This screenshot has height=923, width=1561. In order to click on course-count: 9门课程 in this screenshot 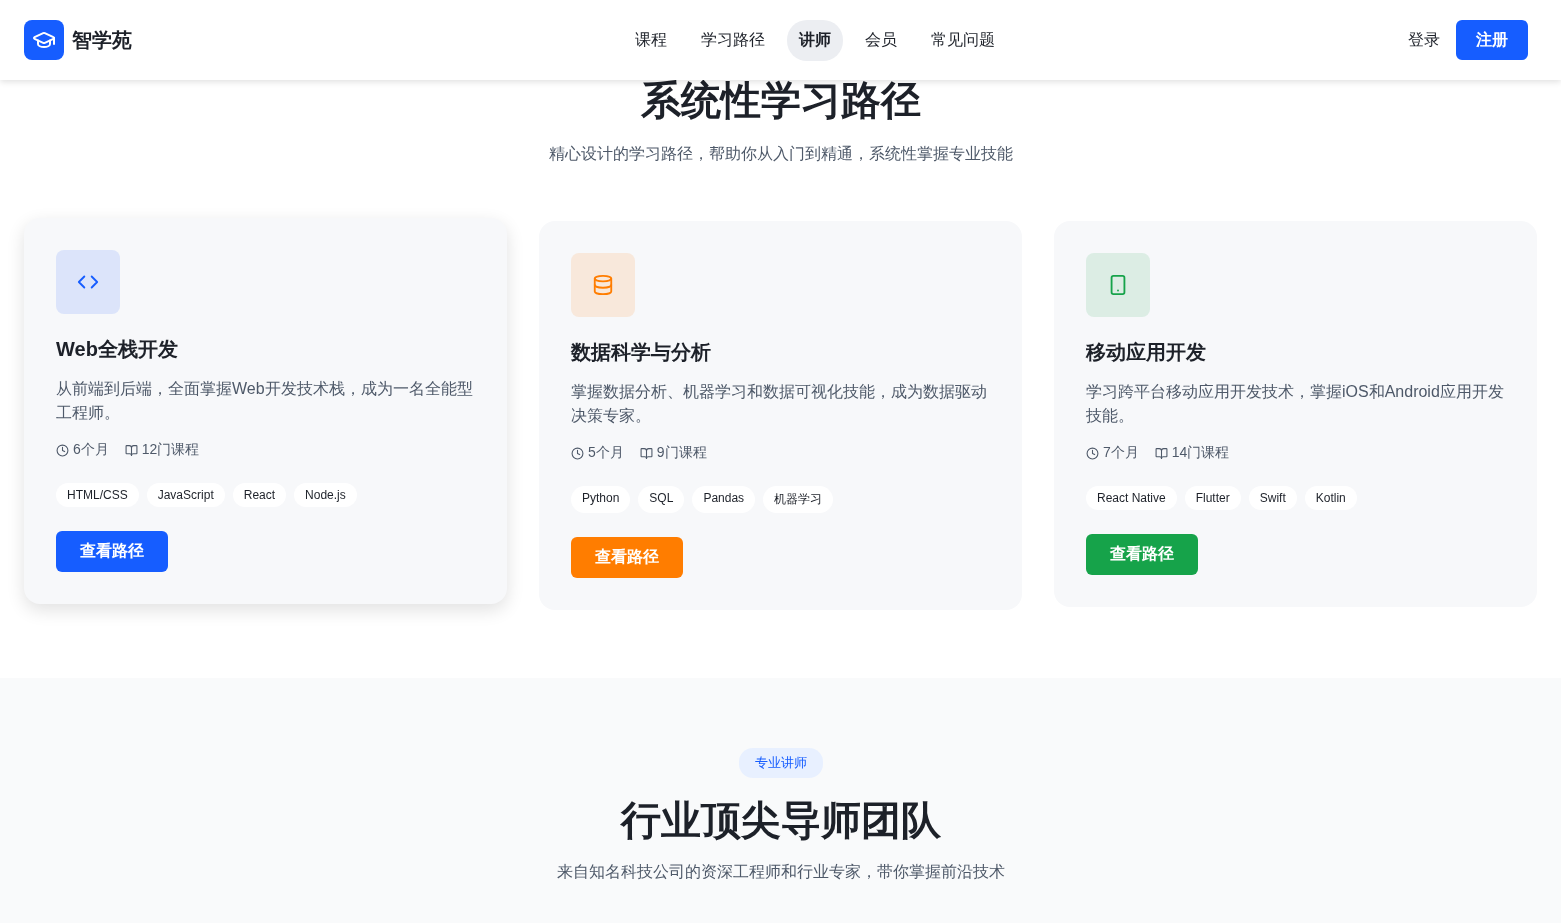, I will do `click(681, 453)`.